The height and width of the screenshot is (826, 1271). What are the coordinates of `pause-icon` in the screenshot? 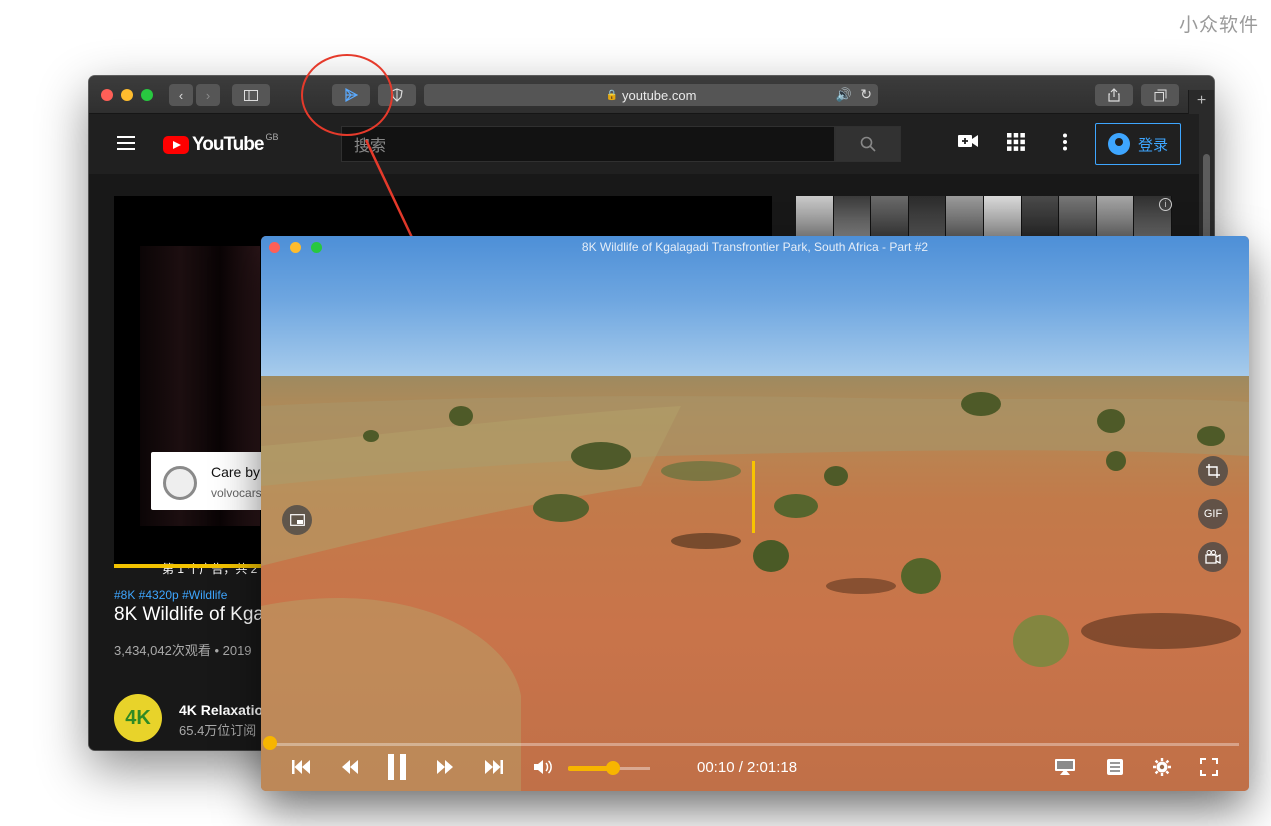 It's located at (397, 767).